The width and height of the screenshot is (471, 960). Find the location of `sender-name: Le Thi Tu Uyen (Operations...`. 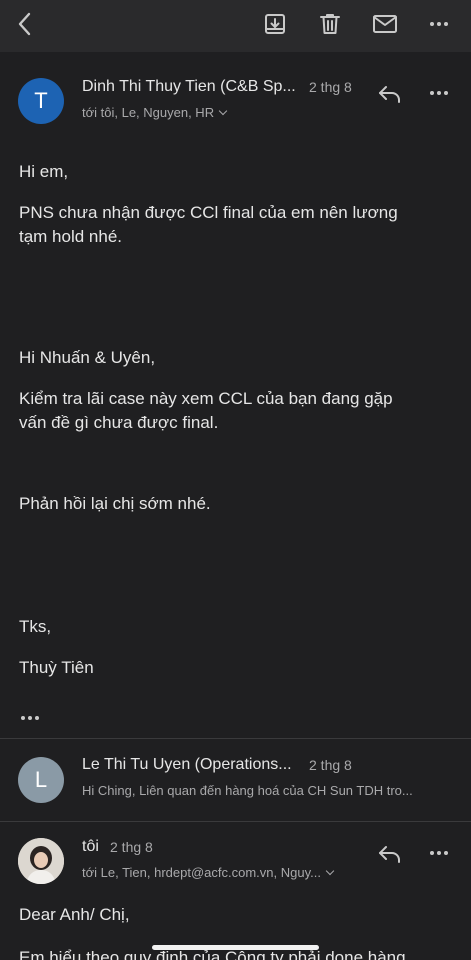

sender-name: Le Thi Tu Uyen (Operations... is located at coordinates (187, 764).